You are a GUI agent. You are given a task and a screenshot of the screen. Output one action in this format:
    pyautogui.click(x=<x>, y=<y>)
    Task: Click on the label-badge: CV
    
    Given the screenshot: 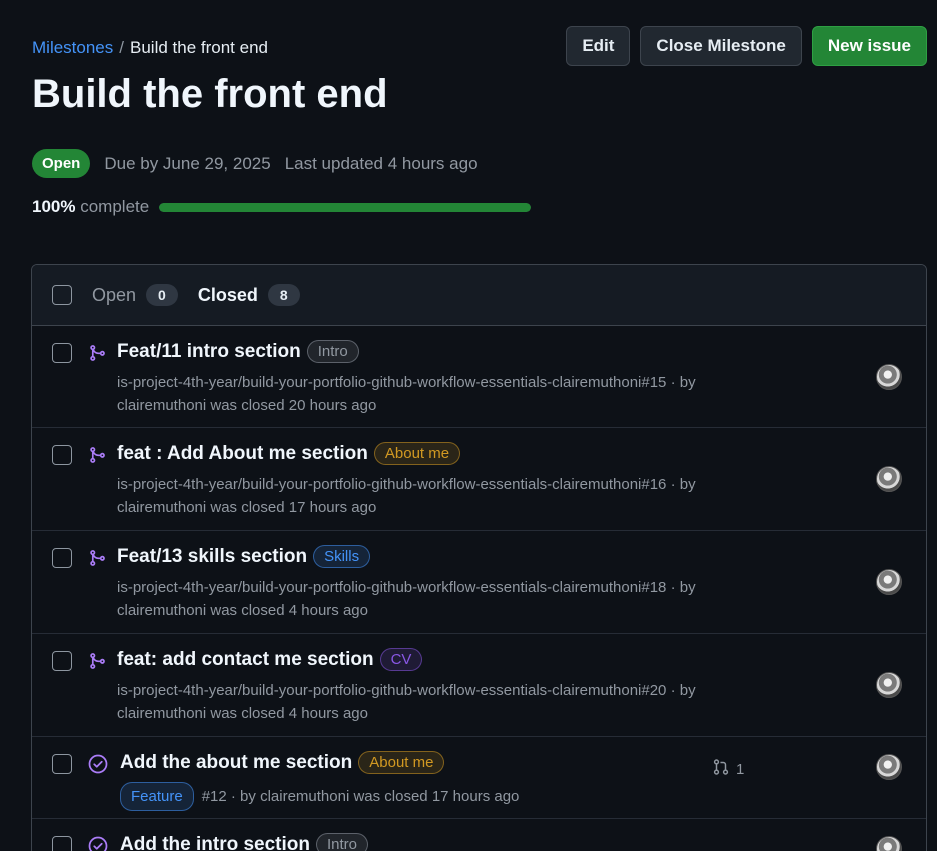 What is the action you would take?
    pyautogui.click(x=401, y=659)
    